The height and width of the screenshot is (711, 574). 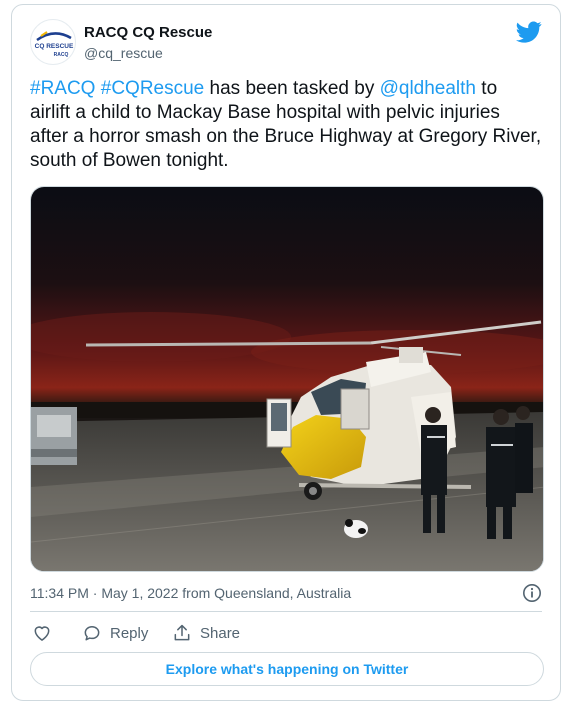 I want to click on avatar: CQ RESCUE RACQ, so click(x=53, y=42).